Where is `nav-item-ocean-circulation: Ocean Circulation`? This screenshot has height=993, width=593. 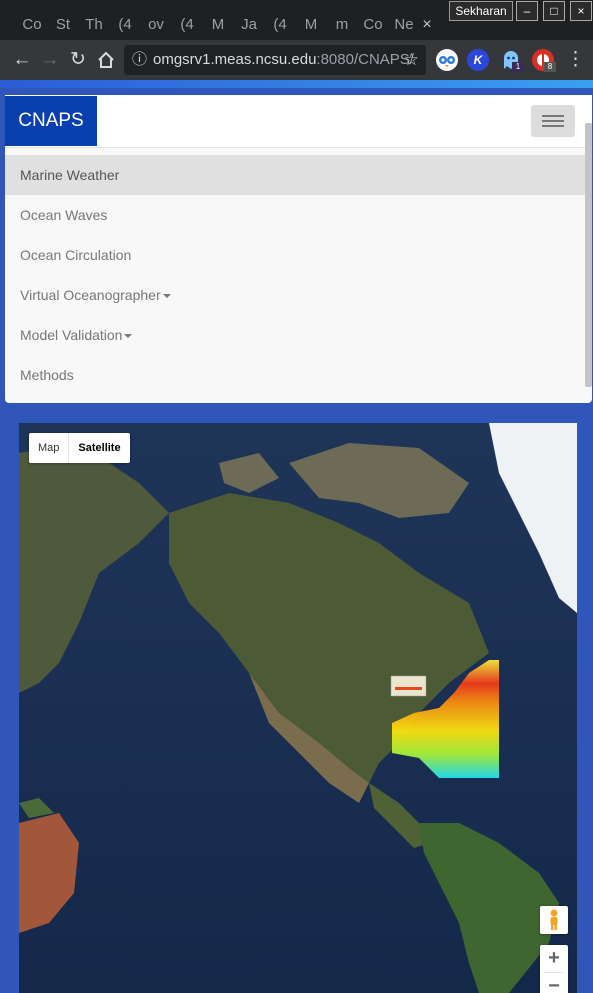
nav-item-ocean-circulation: Ocean Circulation is located at coordinates (295, 255).